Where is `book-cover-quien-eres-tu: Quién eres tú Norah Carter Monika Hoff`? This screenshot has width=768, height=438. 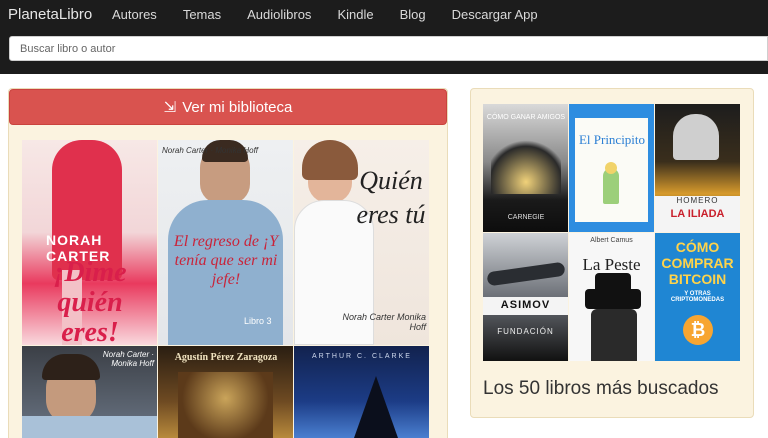 book-cover-quien-eres-tu: Quién eres tú Norah Carter Monika Hoff is located at coordinates (361, 242).